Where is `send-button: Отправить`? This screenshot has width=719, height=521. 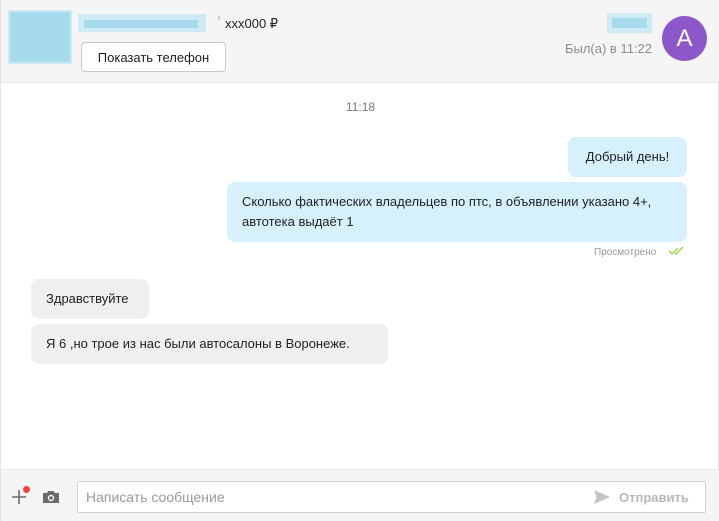
send-button: Отправить is located at coordinates (641, 497).